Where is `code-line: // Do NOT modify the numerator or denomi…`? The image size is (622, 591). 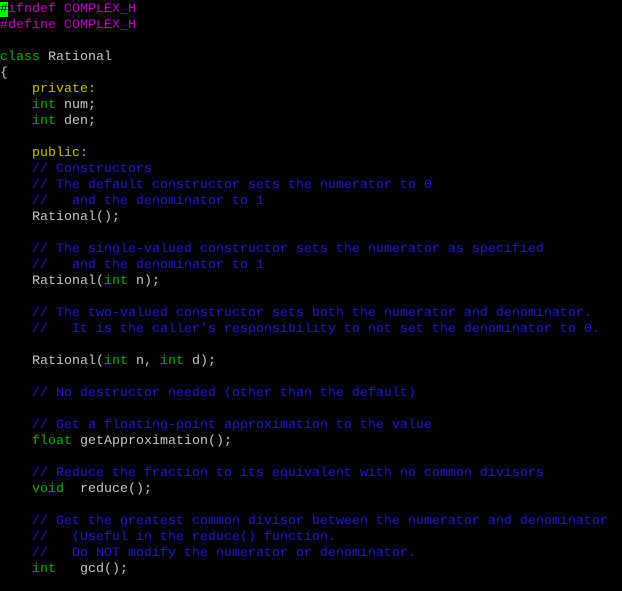
code-line: // Do NOT modify the numerator or denomi… is located at coordinates (311, 554).